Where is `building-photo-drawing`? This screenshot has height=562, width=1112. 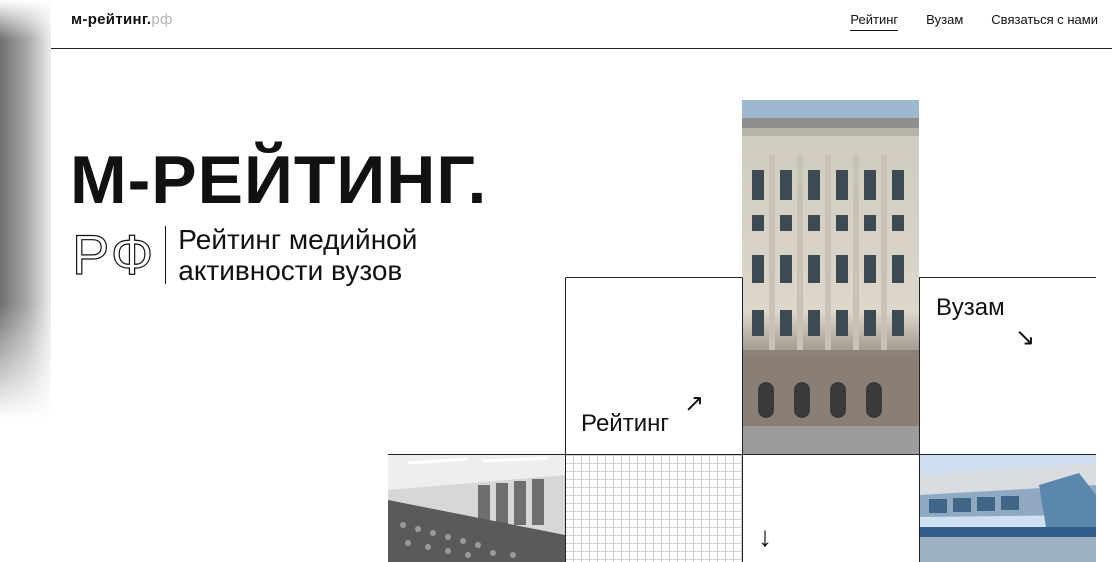
building-photo-drawing is located at coordinates (830, 277).